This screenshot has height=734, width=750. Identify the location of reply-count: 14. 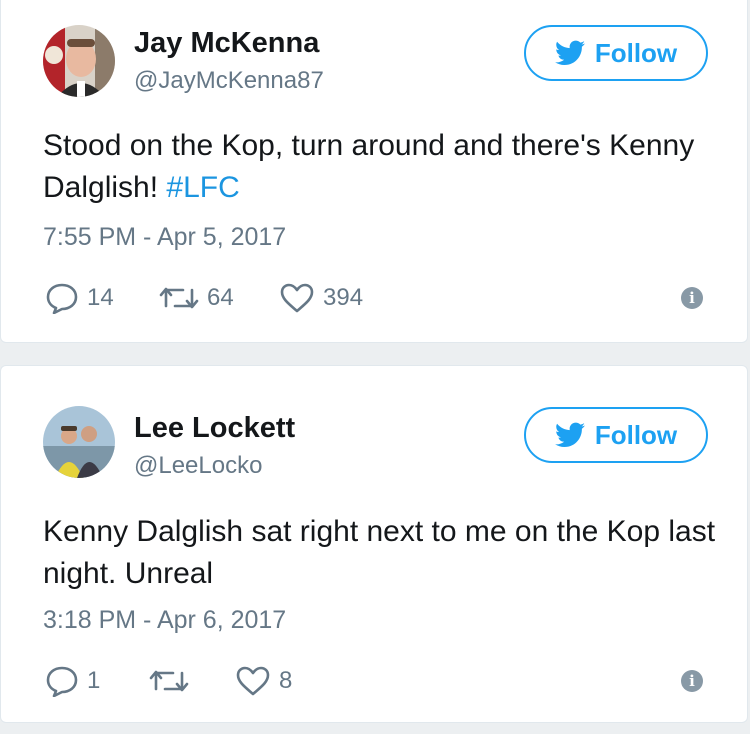
(100, 297).